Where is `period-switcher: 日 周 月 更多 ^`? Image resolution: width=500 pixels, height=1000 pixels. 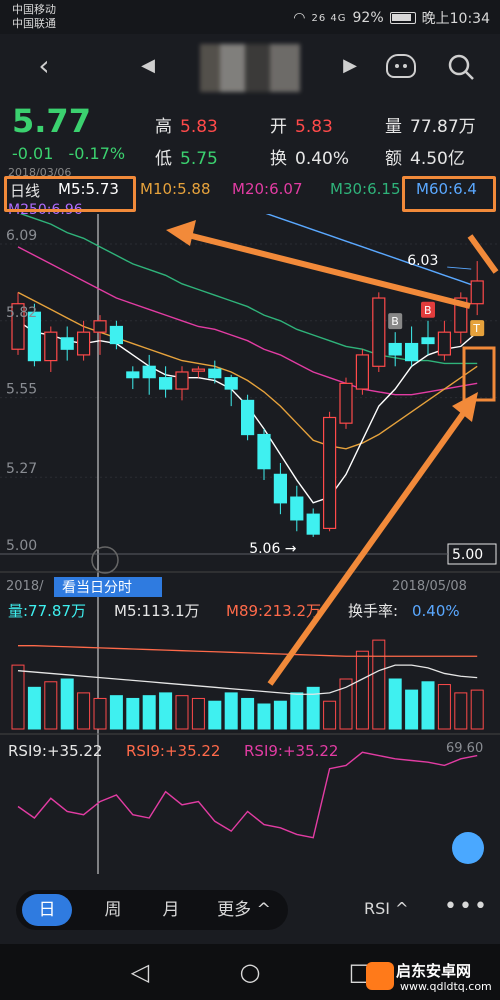 period-switcher: 日 周 月 更多 ^ is located at coordinates (152, 910).